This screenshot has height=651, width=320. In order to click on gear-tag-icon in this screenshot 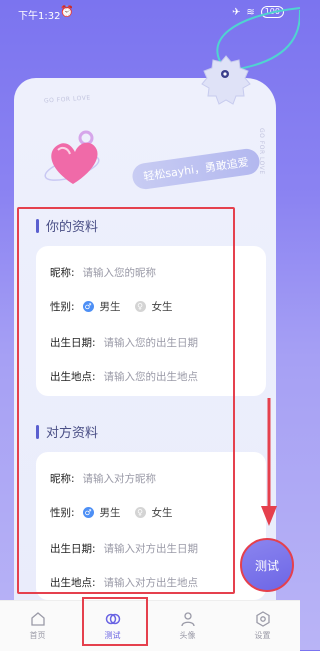, I will do `click(226, 80)`.